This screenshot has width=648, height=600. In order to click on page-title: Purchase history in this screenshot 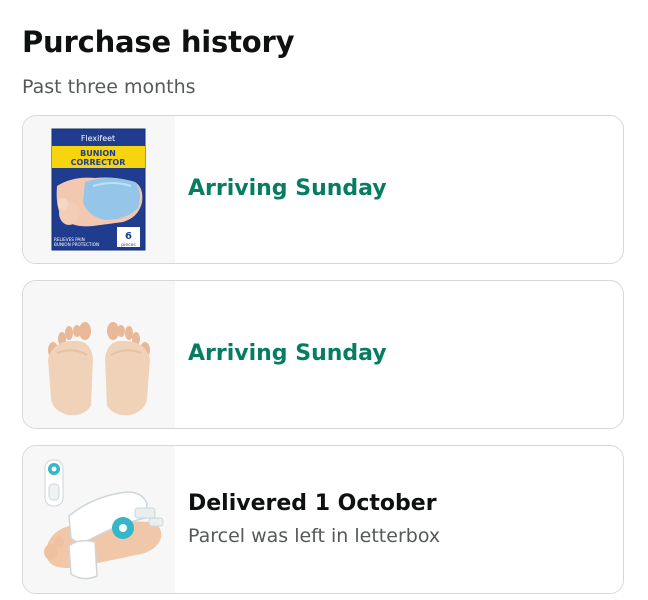, I will do `click(158, 42)`.